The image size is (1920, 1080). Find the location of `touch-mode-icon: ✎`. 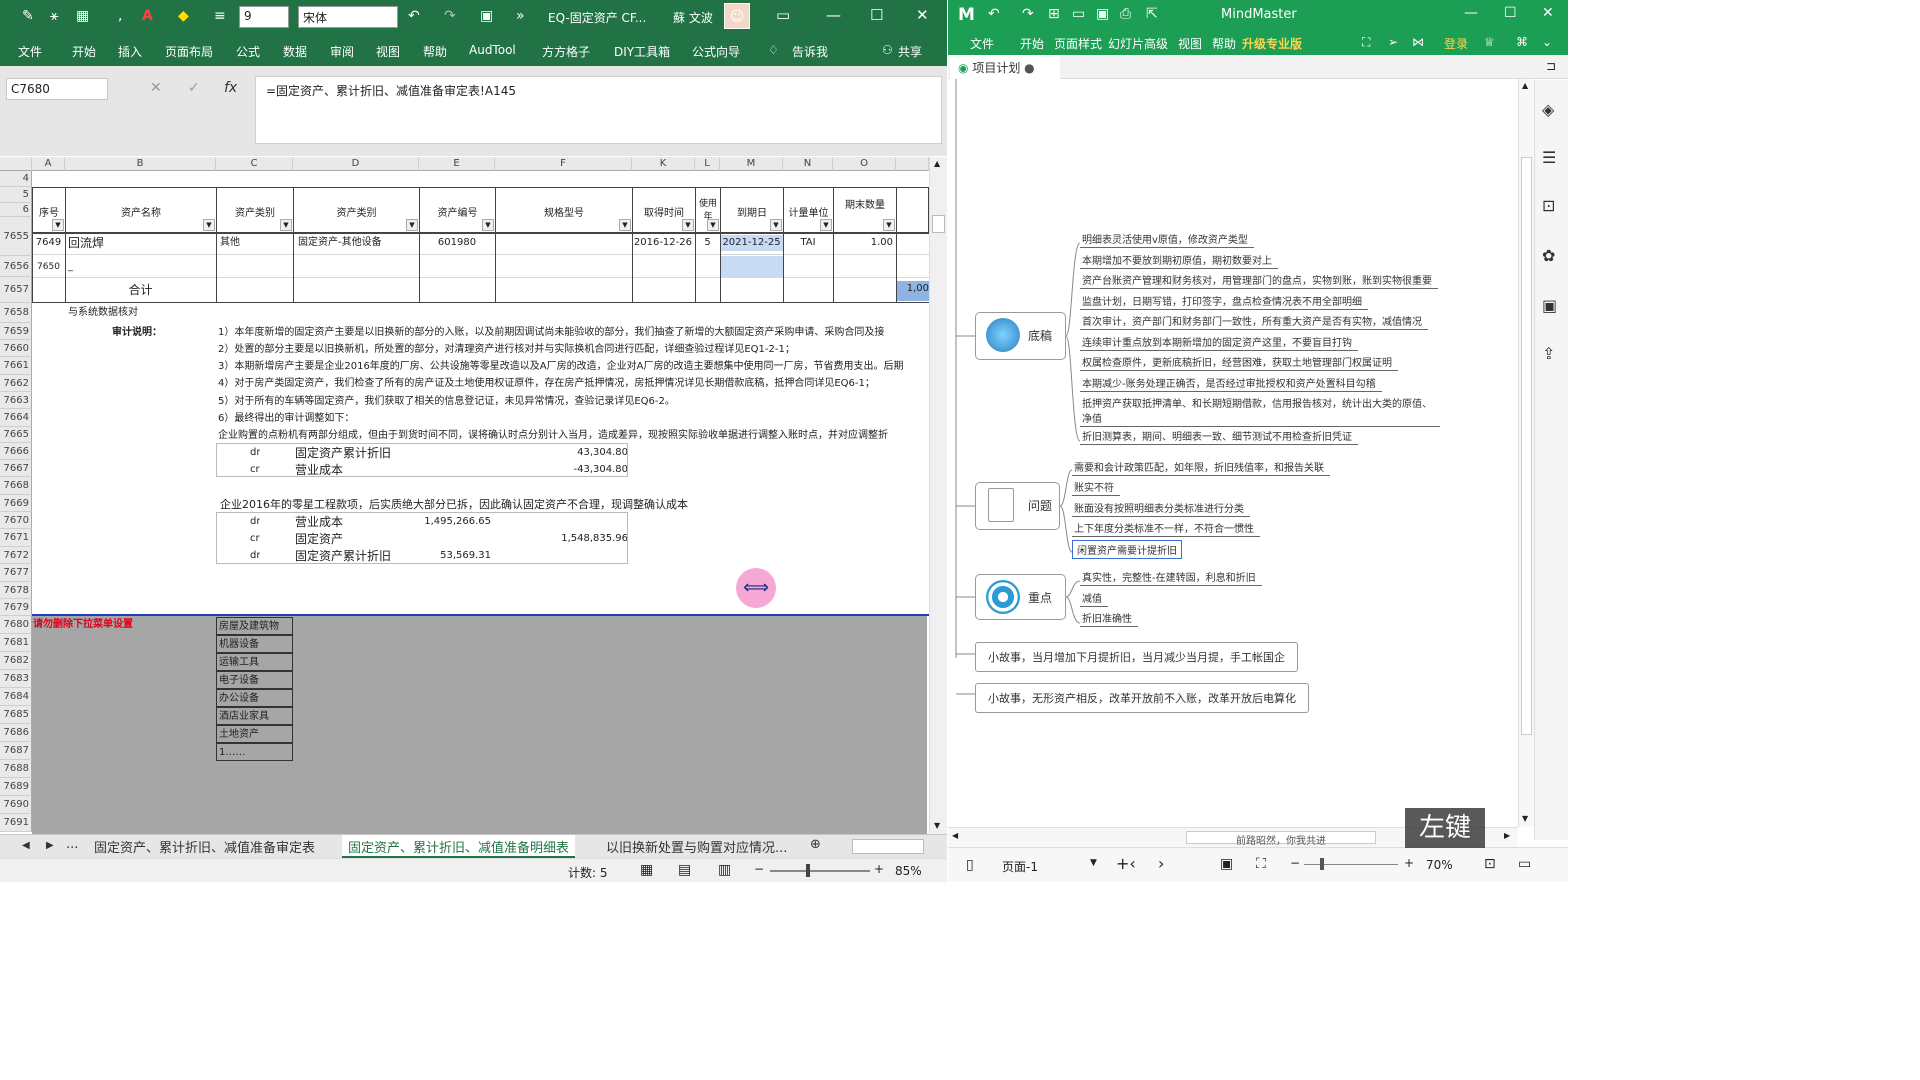

touch-mode-icon: ✎ is located at coordinates (28, 16).